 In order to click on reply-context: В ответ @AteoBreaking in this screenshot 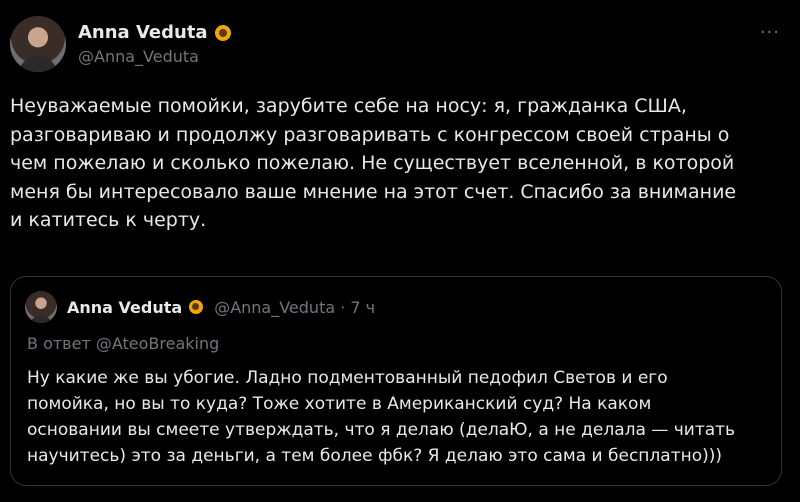, I will do `click(123, 343)`.